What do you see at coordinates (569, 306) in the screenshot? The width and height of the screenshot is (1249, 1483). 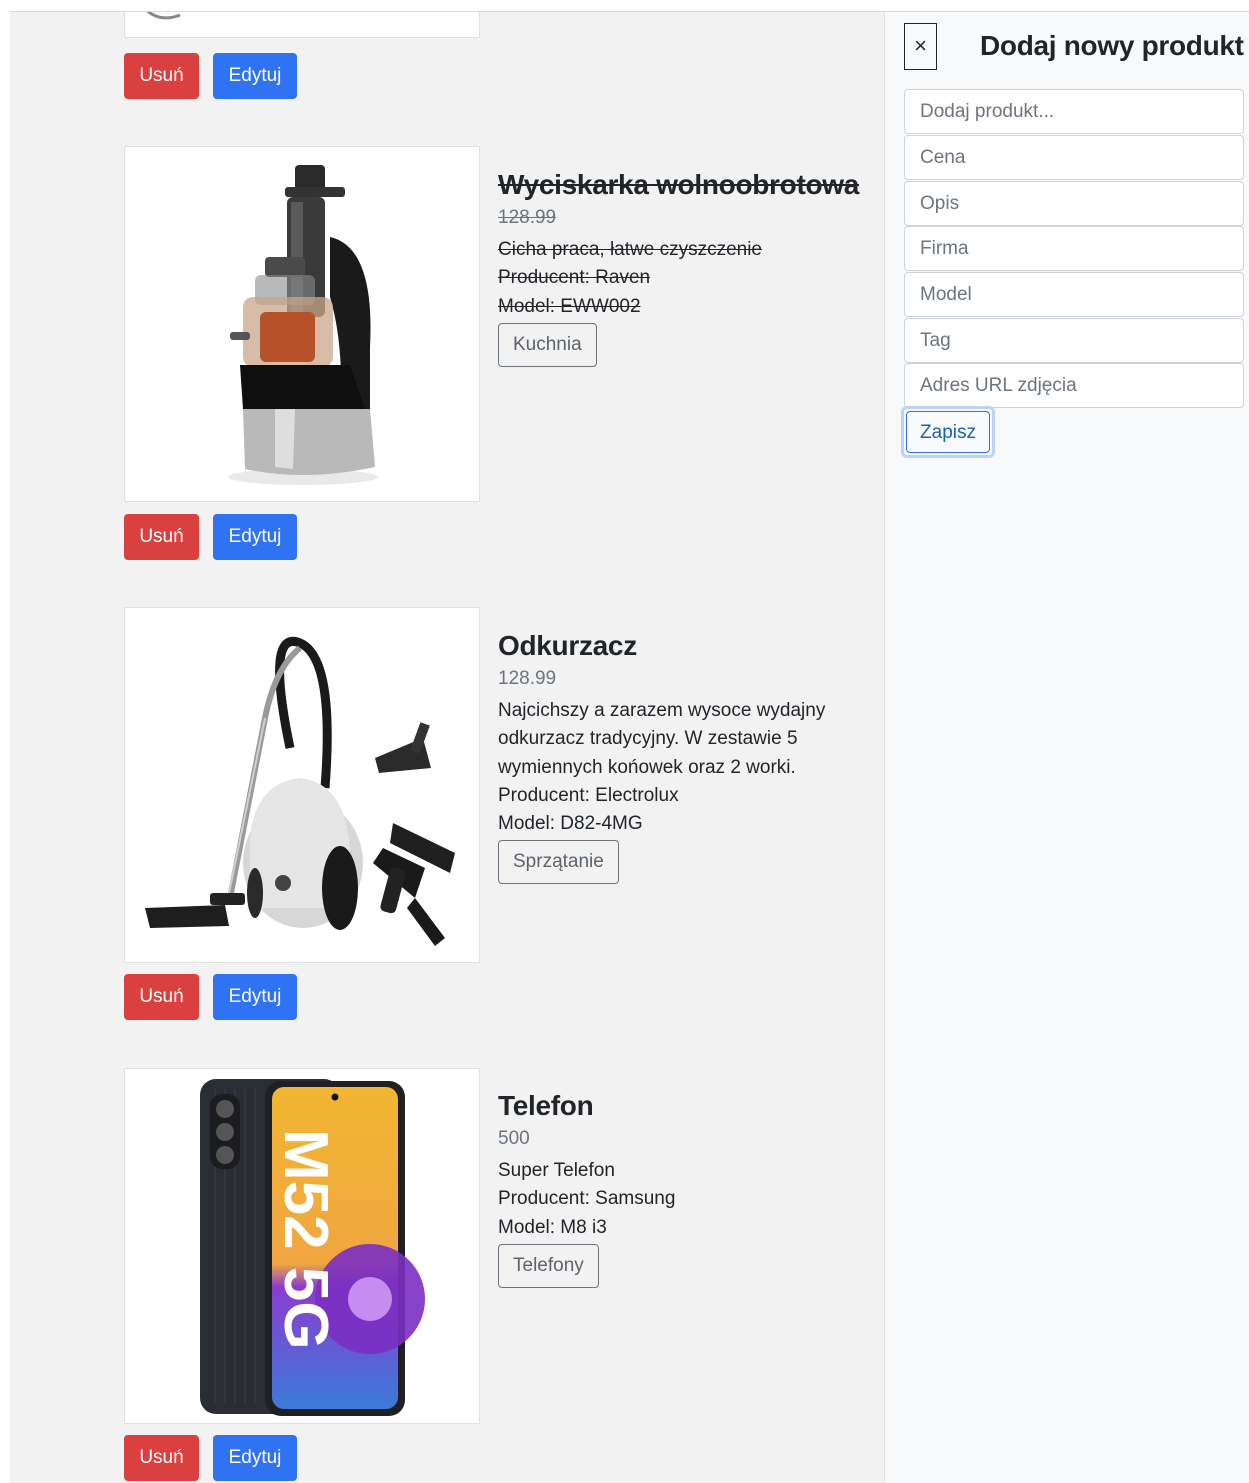 I see `model-text: Model: EWW002` at bounding box center [569, 306].